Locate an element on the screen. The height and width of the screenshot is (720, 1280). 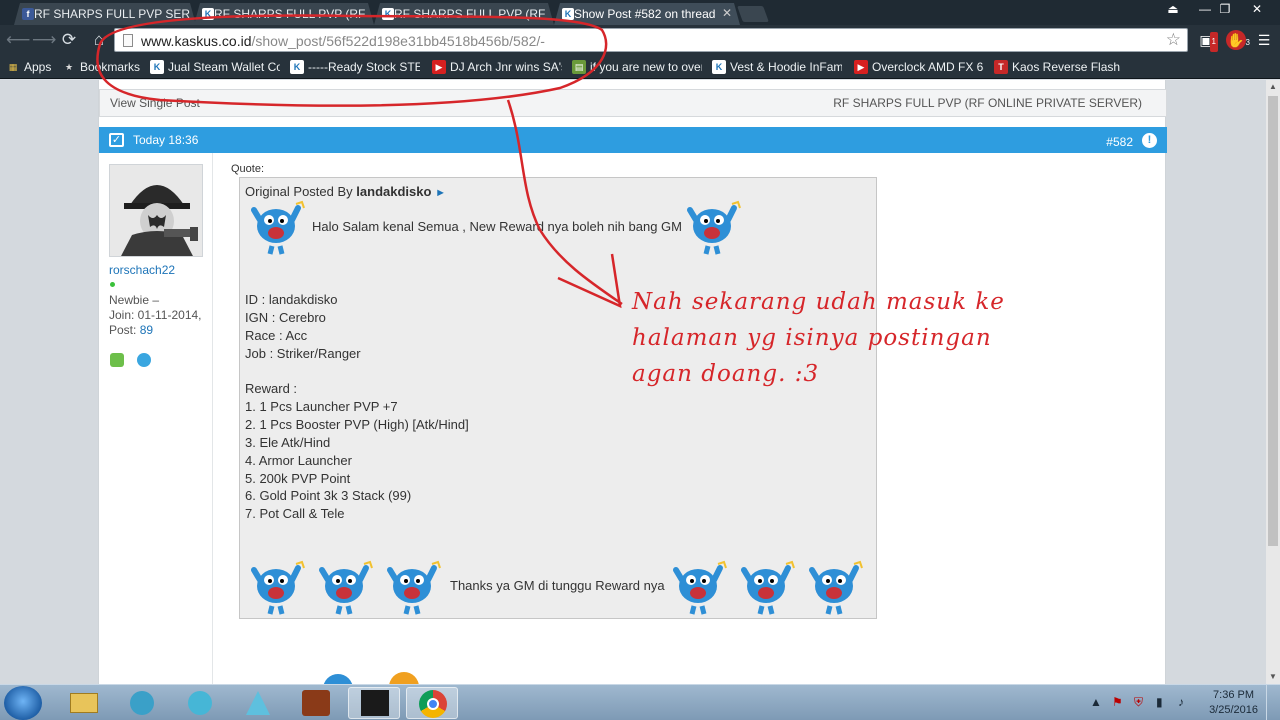
post-time: Today 18:36 is located at coordinates (166, 140).